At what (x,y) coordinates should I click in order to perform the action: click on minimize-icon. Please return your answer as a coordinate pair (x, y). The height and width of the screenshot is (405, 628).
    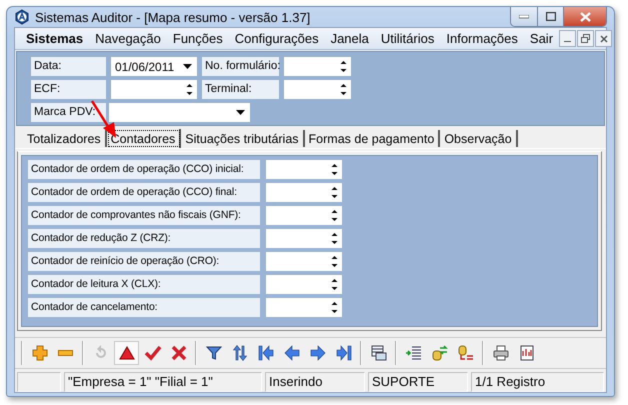
    Looking at the image, I should click on (524, 16).